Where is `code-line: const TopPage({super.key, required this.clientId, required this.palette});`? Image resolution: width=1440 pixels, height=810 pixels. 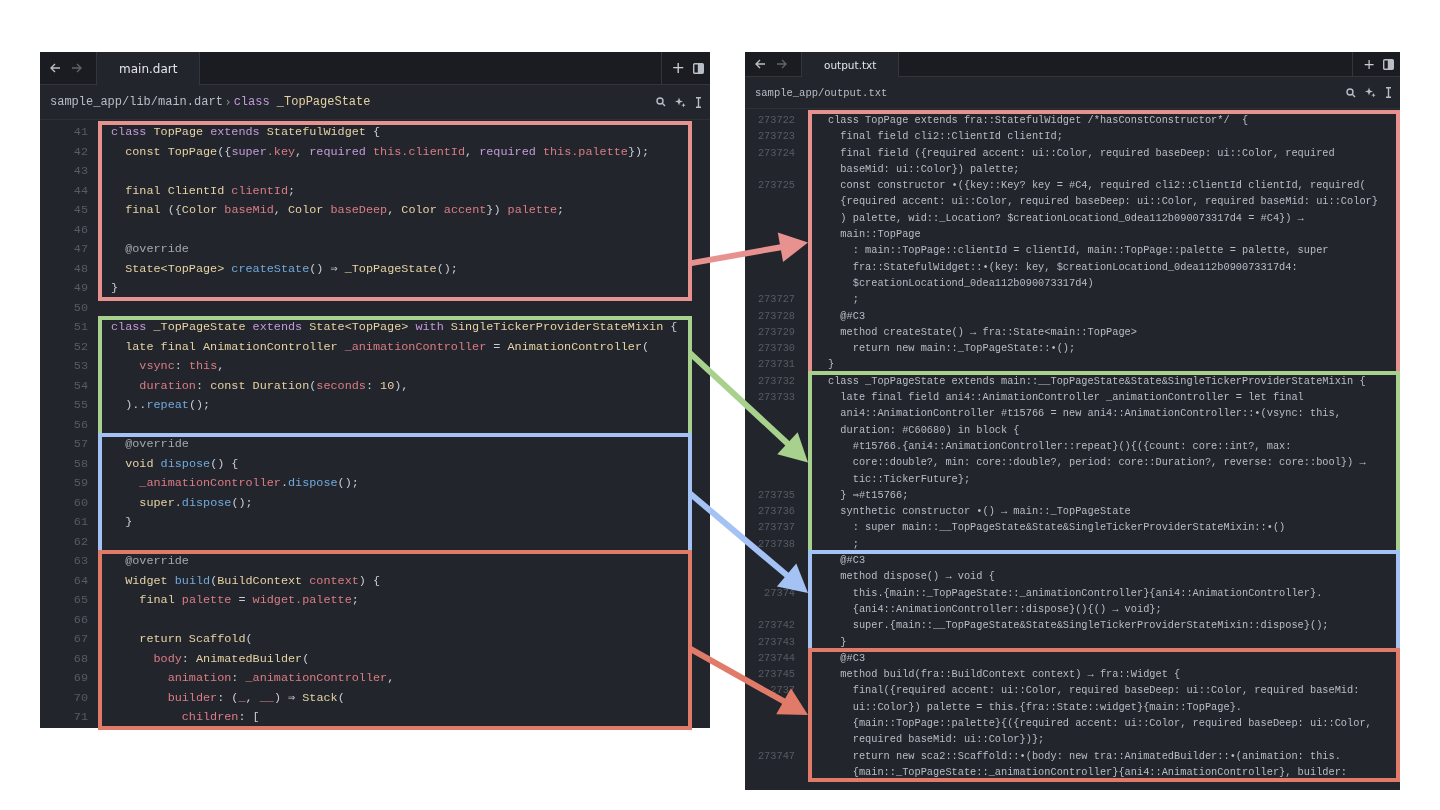
code-line: const TopPage({super.key, required this.clientId, required this.palette}); is located at coordinates (387, 152).